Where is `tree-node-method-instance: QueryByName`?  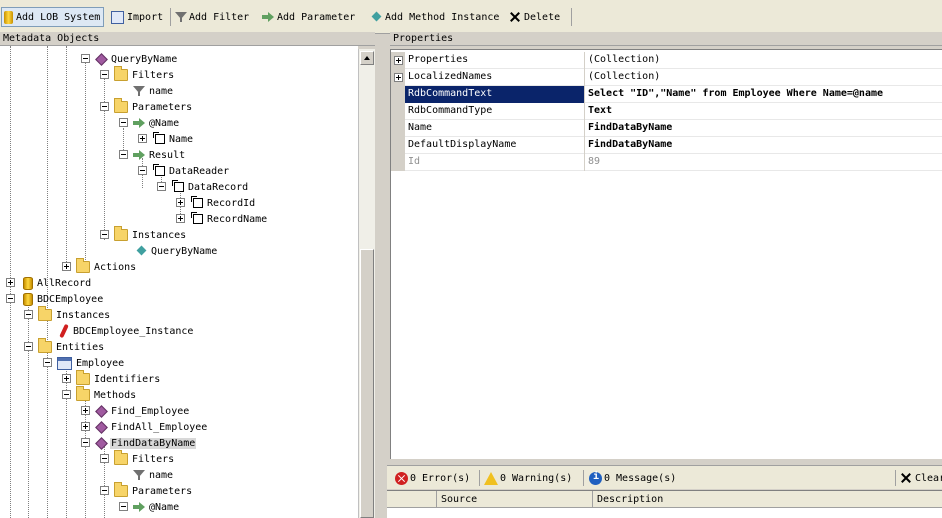 tree-node-method-instance: QueryByName is located at coordinates (169, 251).